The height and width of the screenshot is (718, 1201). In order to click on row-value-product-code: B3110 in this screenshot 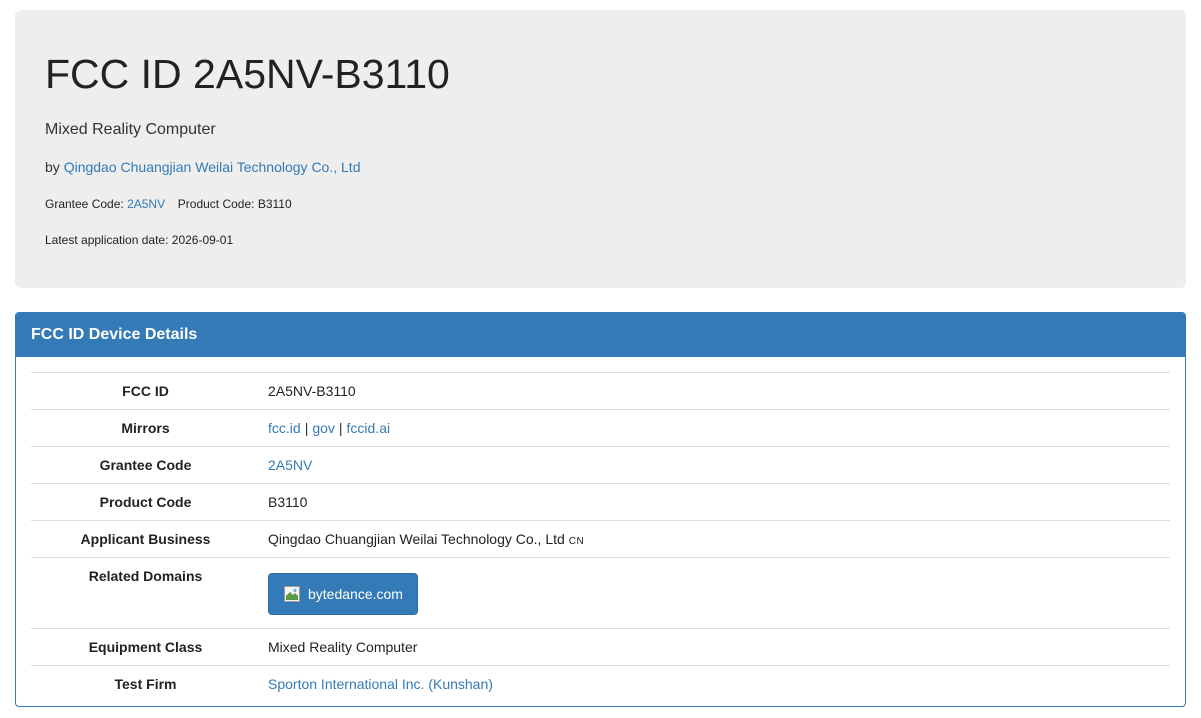, I will do `click(288, 502)`.